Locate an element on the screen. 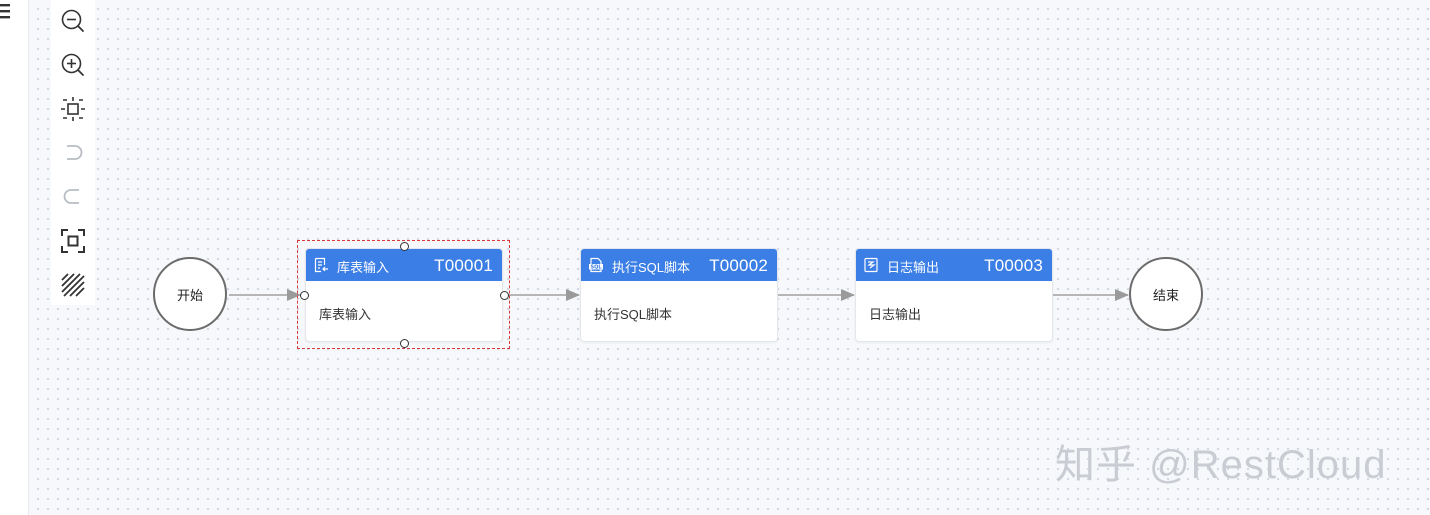 The image size is (1430, 515). start-node: 开始 is located at coordinates (190, 294).